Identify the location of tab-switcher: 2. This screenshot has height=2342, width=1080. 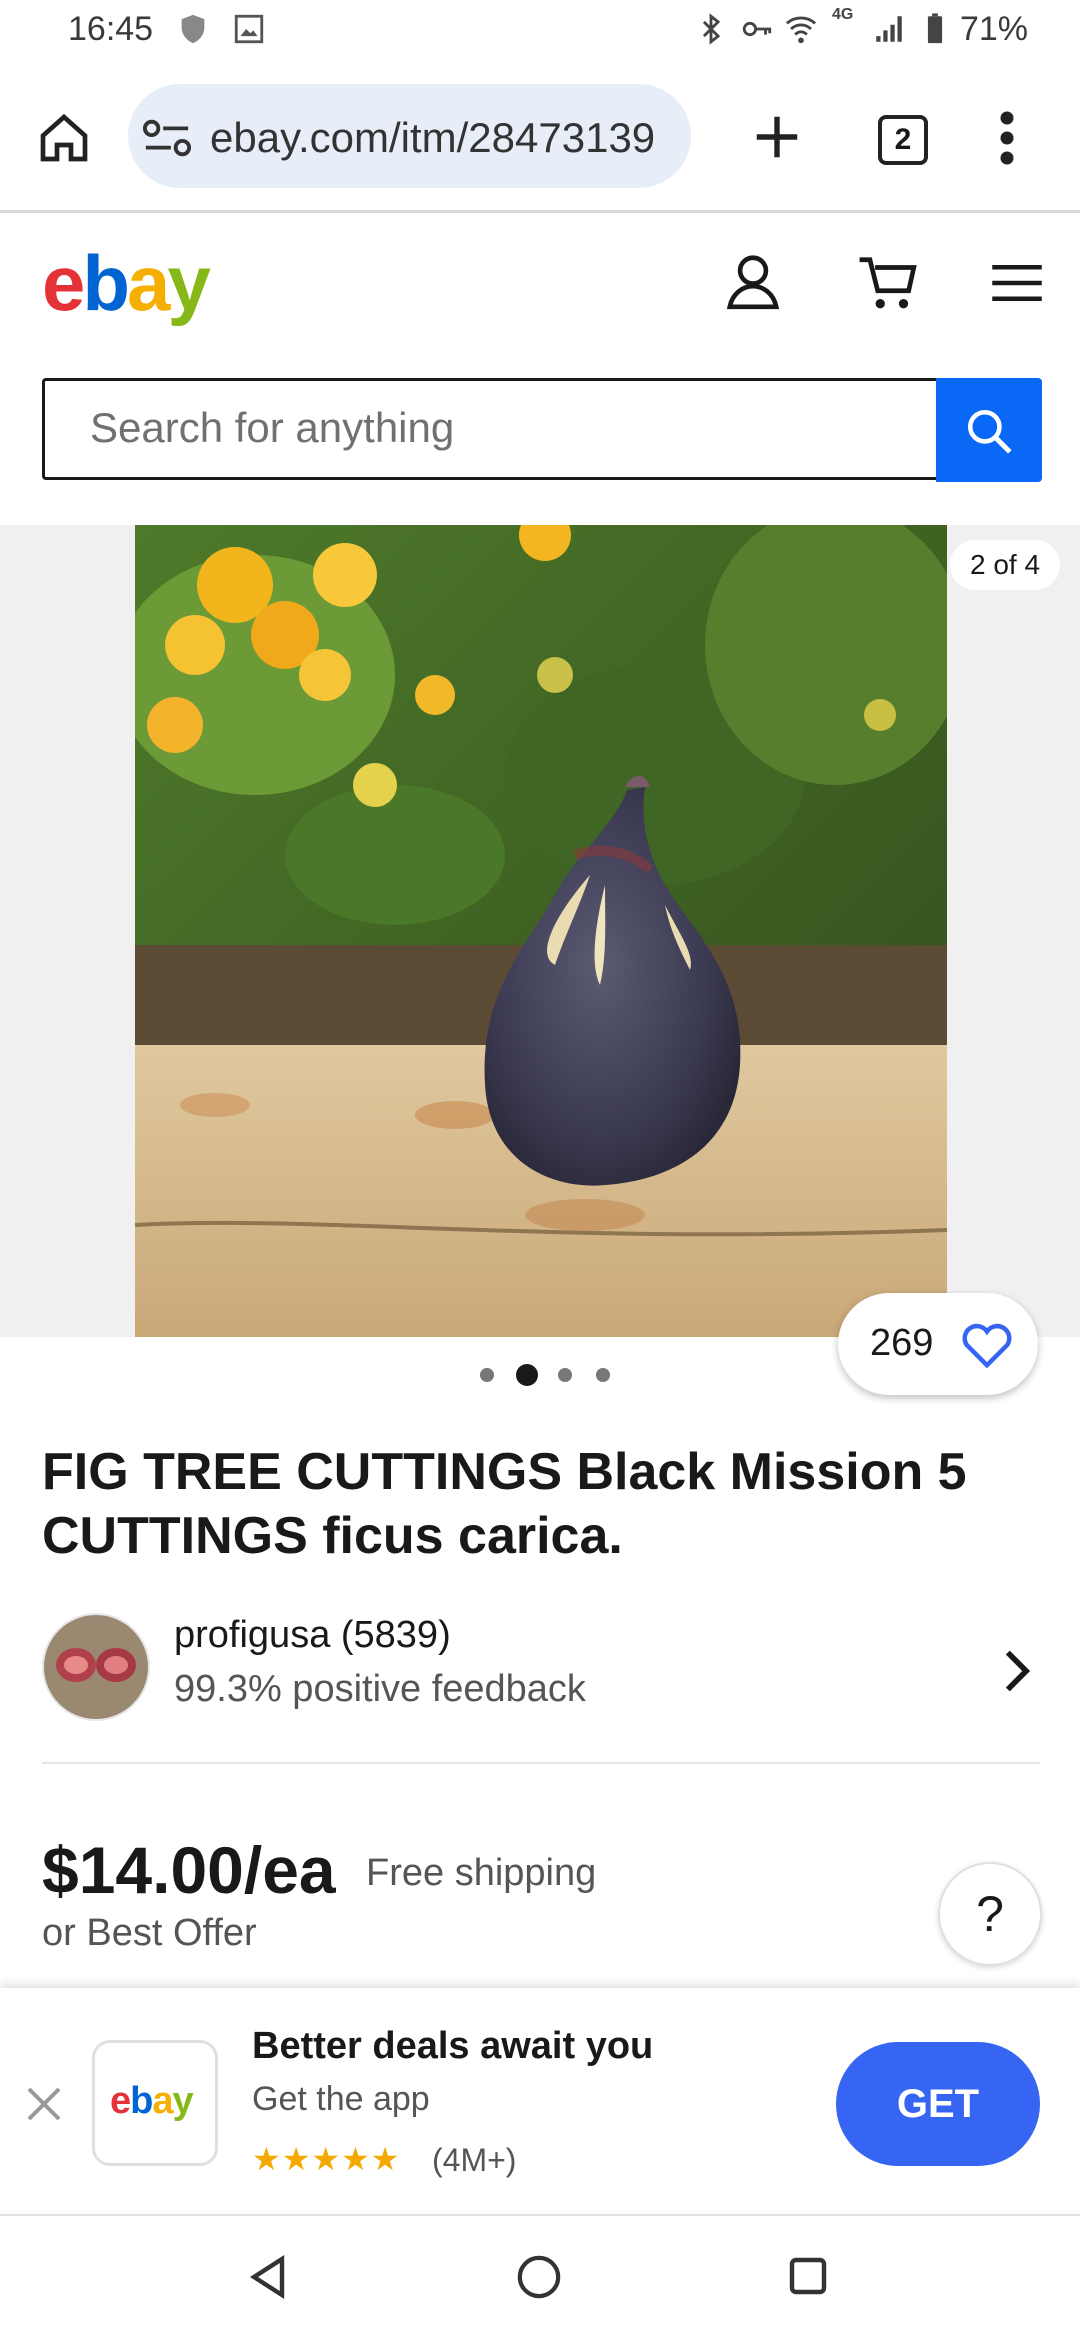
(903, 140).